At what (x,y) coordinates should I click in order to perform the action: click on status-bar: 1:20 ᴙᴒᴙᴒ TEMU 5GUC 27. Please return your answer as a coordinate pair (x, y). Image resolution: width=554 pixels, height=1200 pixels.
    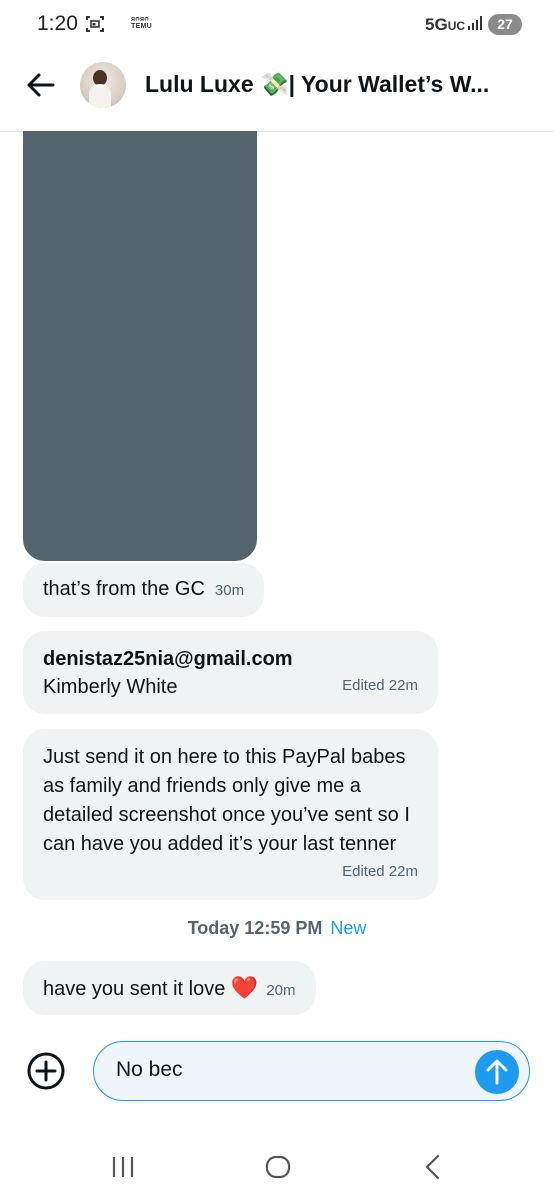
    Looking at the image, I should click on (277, 25).